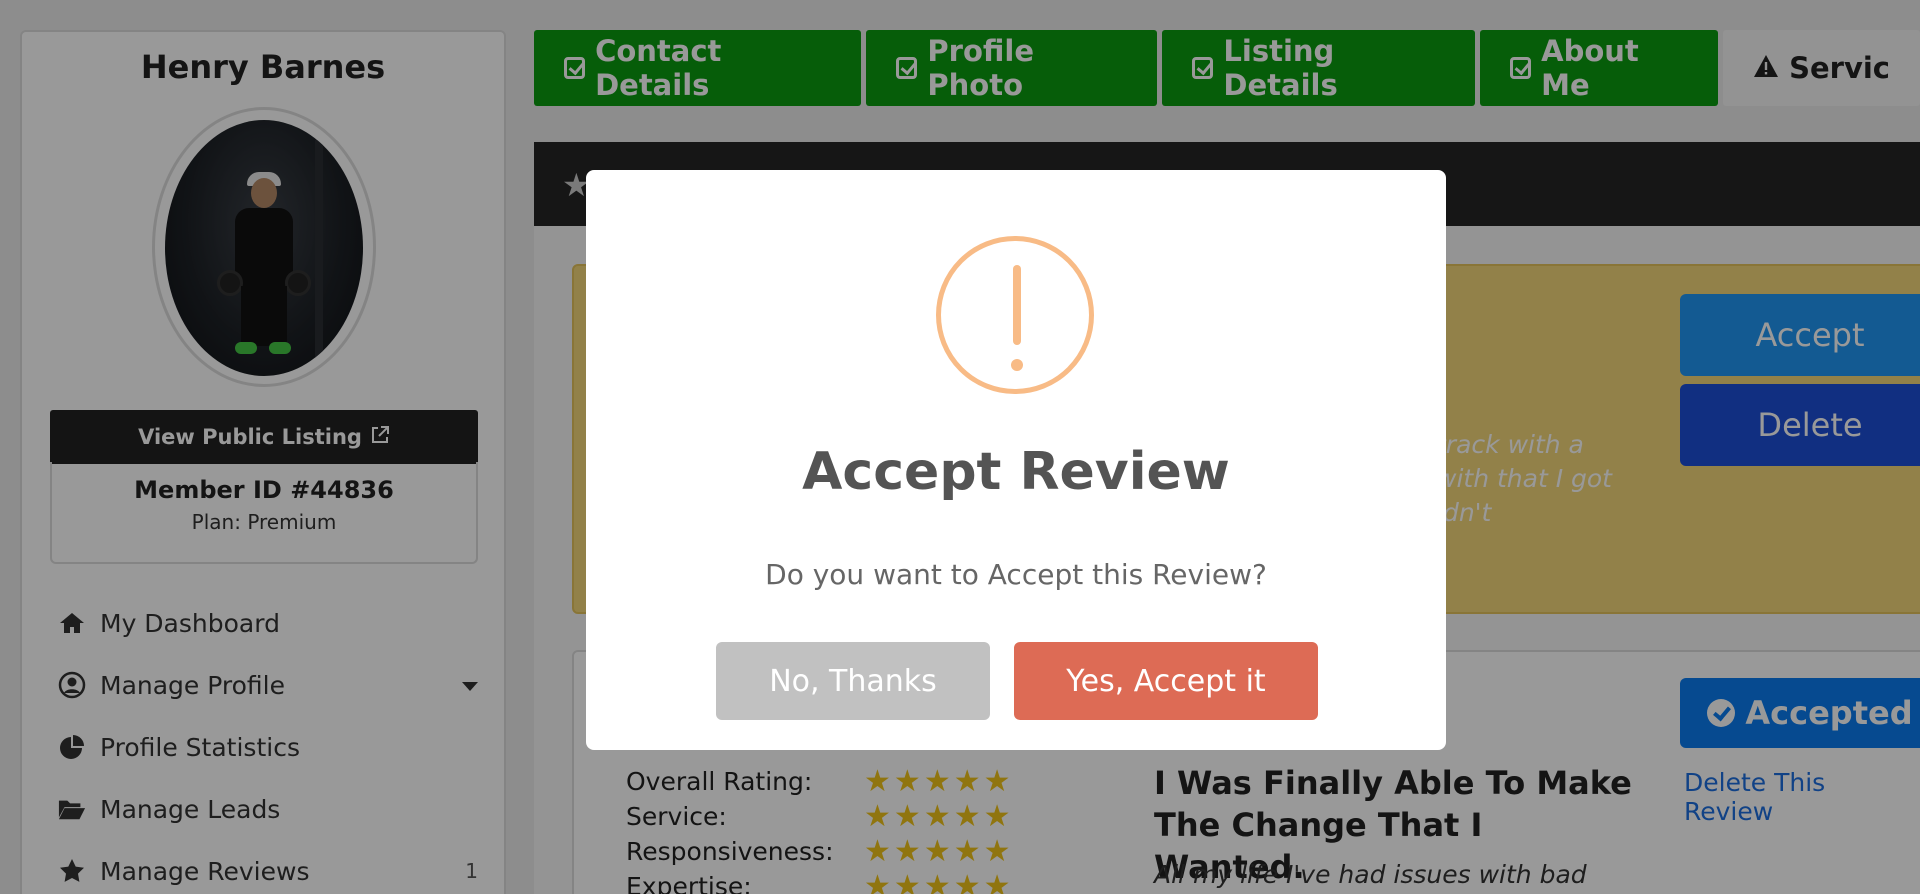 This screenshot has width=1920, height=894. What do you see at coordinates (1166, 681) in the screenshot?
I see `confirm-accept-button: Yes, Accept it` at bounding box center [1166, 681].